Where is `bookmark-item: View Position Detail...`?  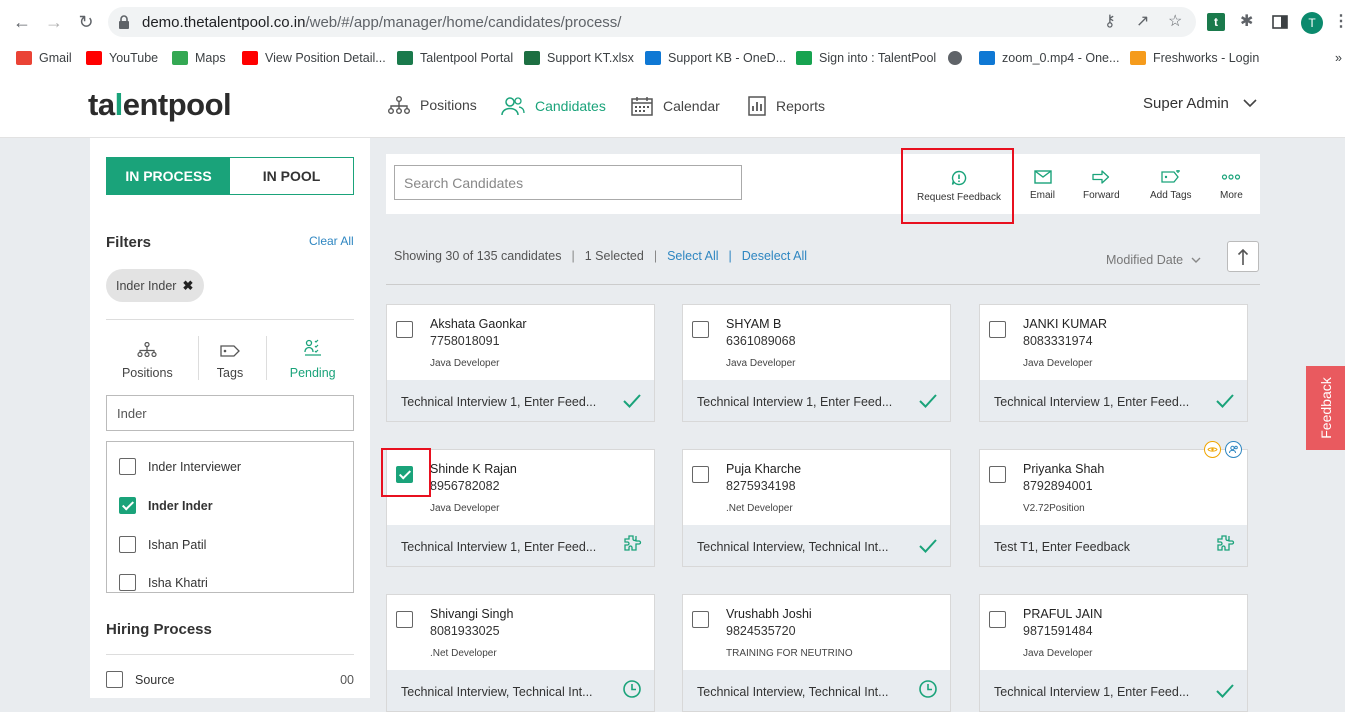 bookmark-item: View Position Detail... is located at coordinates (314, 58).